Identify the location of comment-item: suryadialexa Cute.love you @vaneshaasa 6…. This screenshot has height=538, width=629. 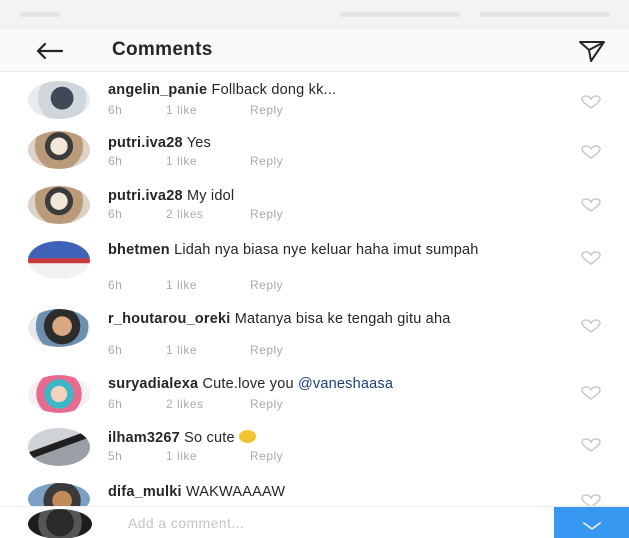
(314, 397).